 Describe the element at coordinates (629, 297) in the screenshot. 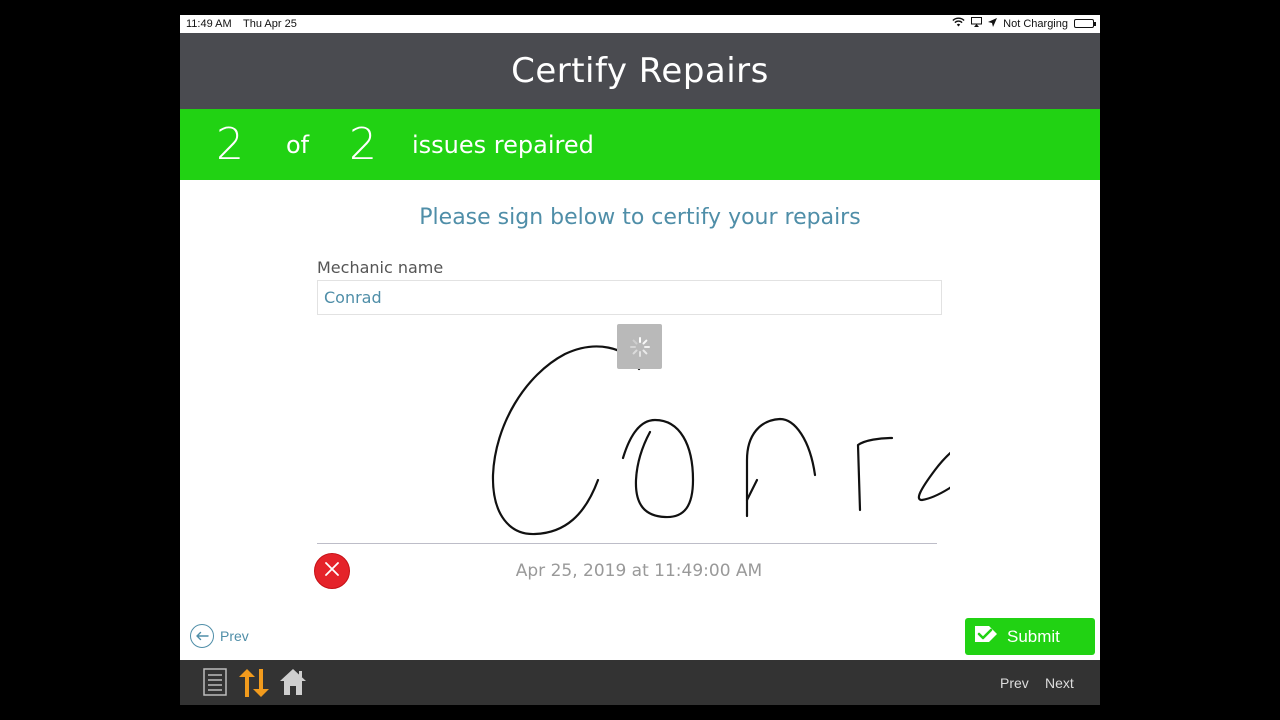

I see `mechanic-name-input` at that location.